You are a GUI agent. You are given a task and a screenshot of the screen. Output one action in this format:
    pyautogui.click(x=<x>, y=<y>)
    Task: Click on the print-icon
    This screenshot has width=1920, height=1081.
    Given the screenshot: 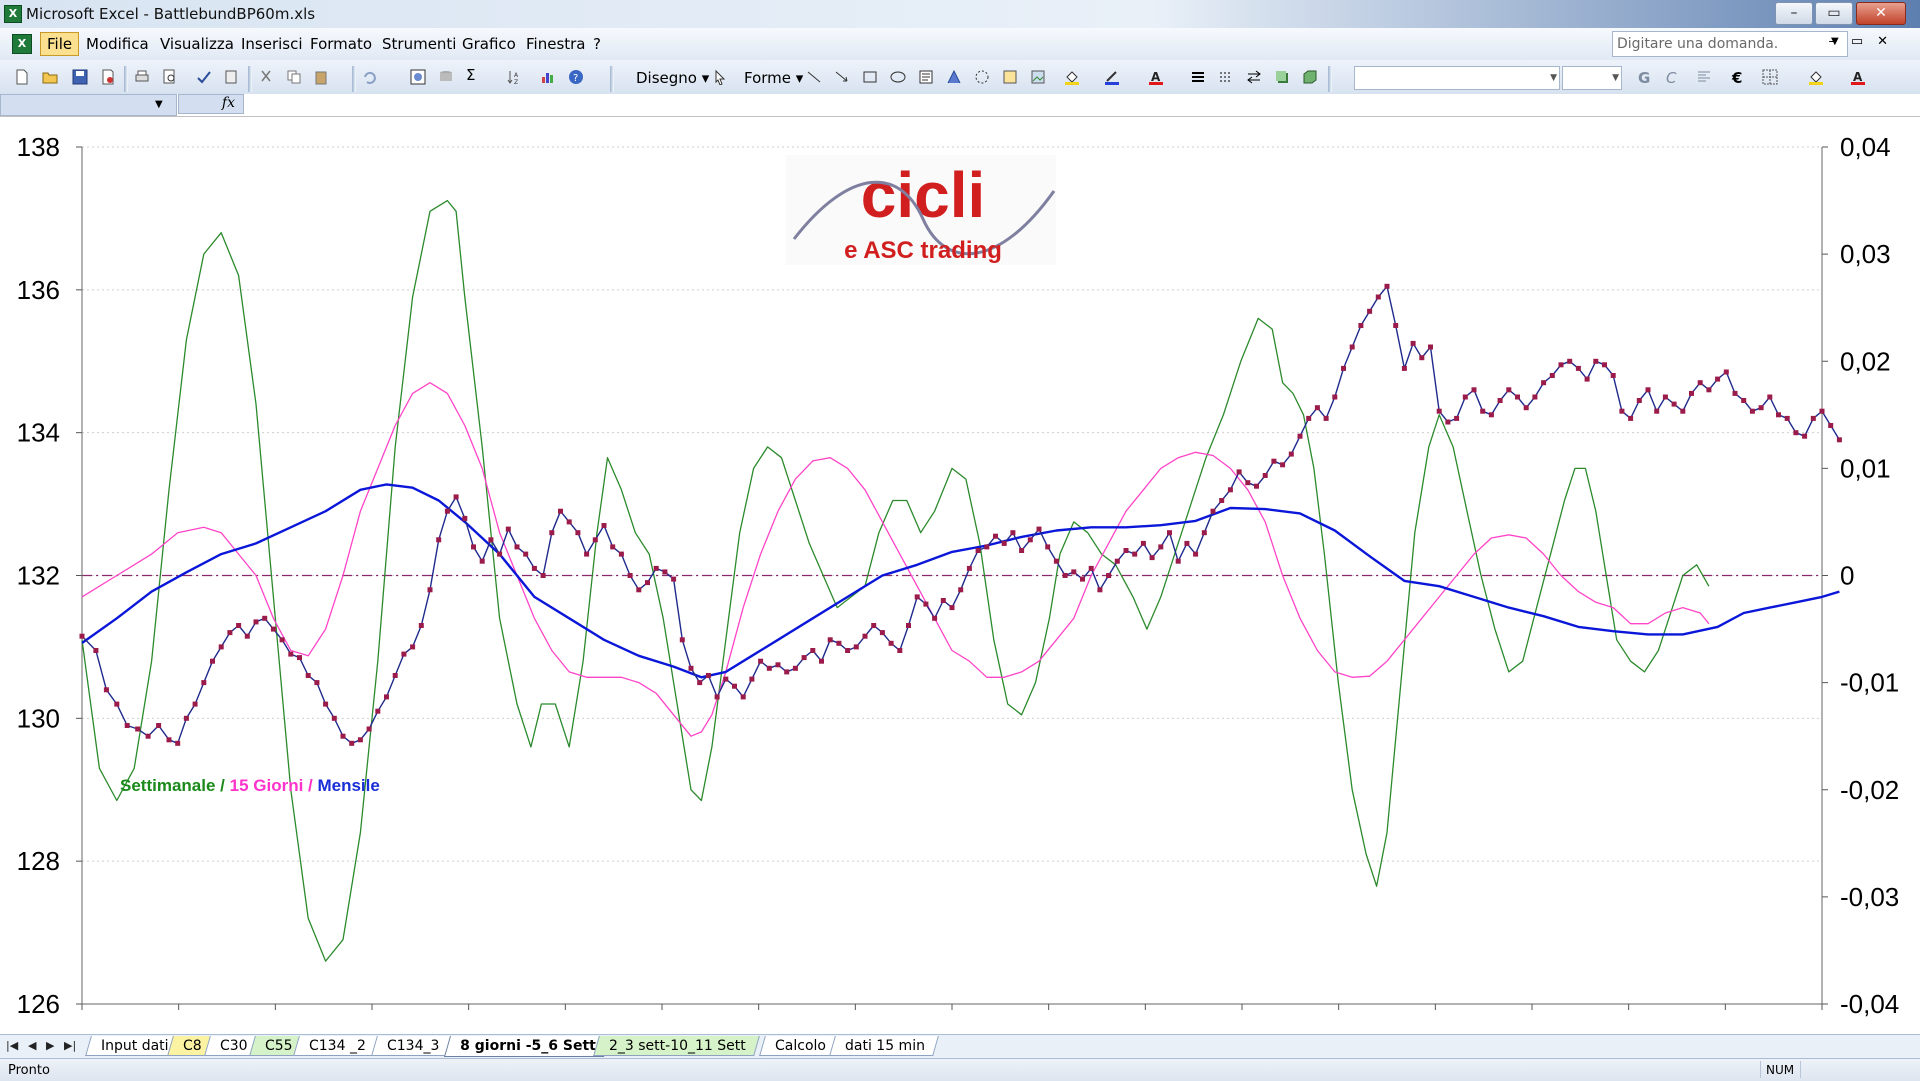 What is the action you would take?
    pyautogui.click(x=142, y=77)
    